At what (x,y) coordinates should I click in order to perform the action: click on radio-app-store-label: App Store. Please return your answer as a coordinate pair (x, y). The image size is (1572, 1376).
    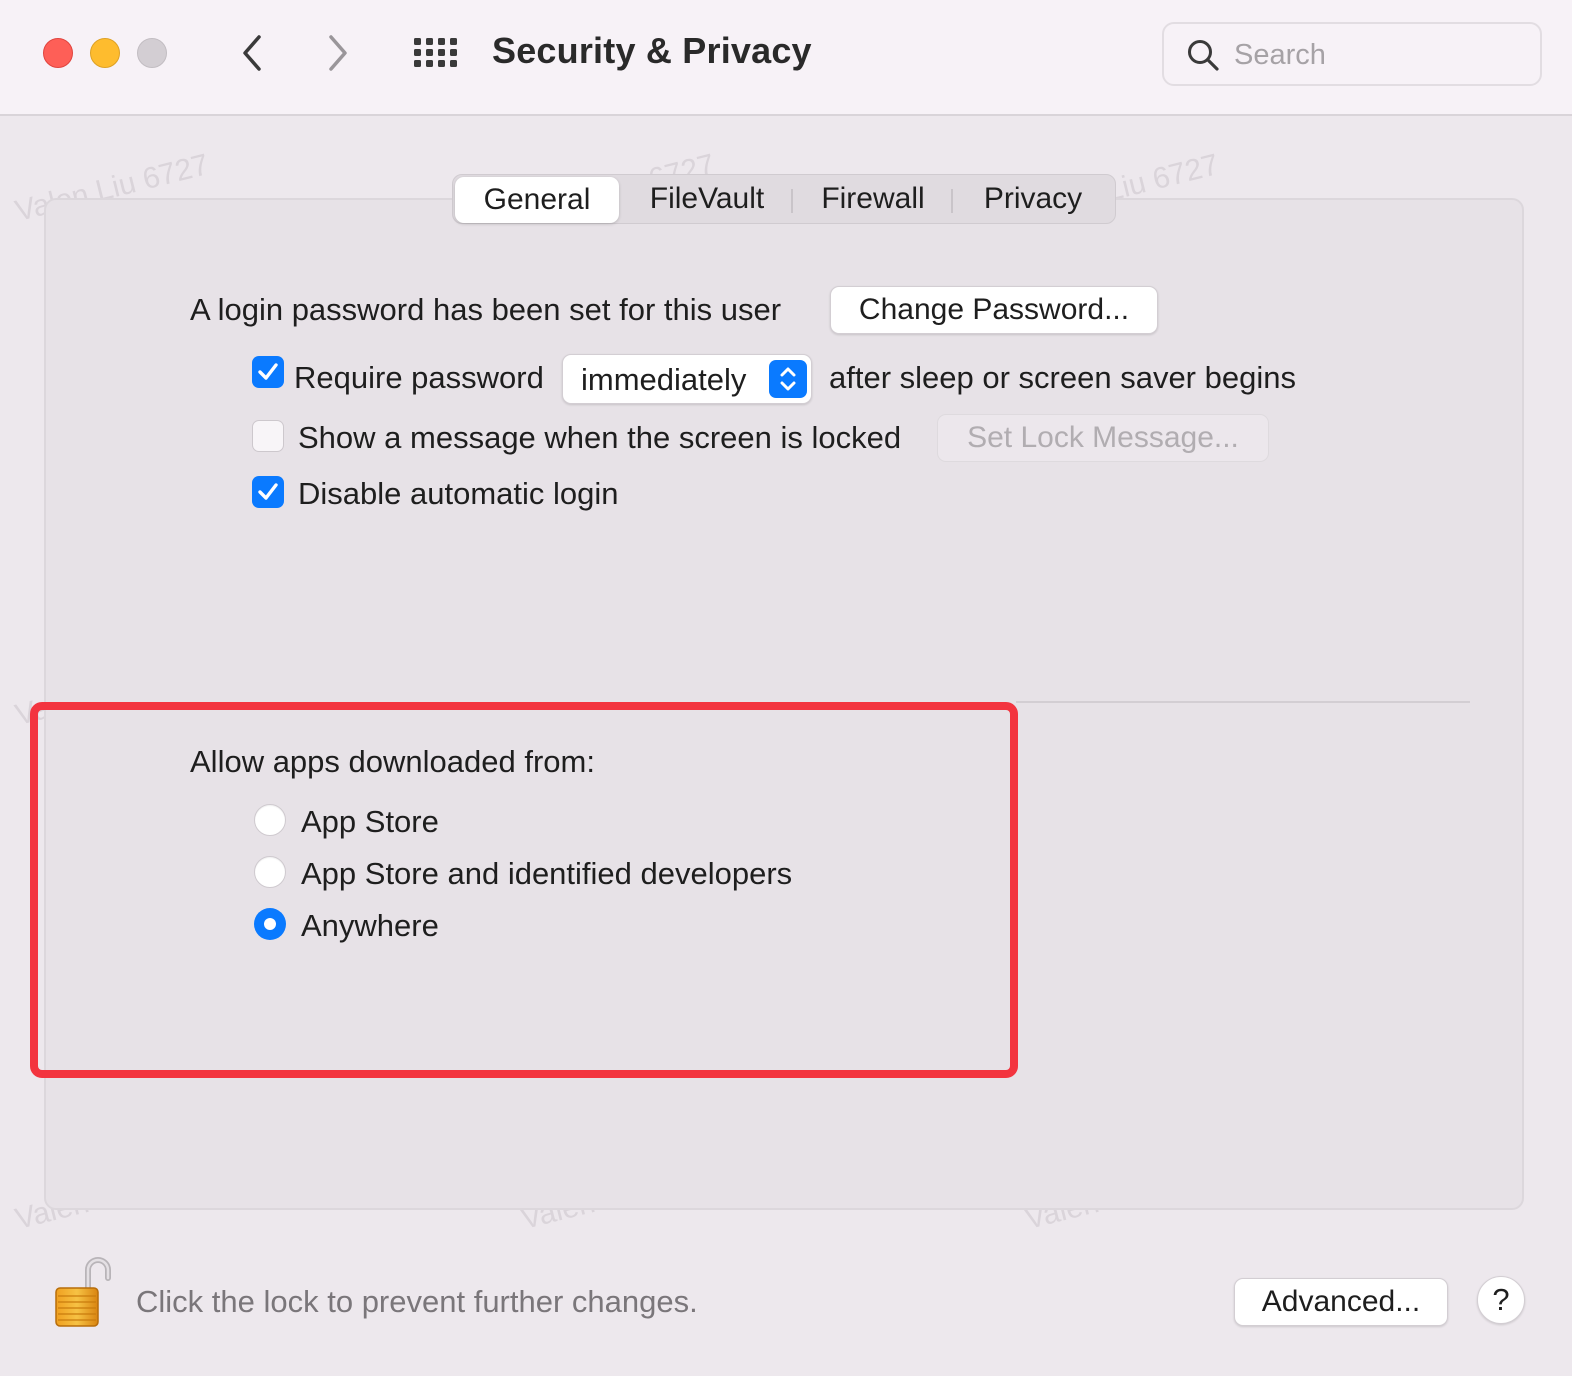
    Looking at the image, I should click on (370, 821).